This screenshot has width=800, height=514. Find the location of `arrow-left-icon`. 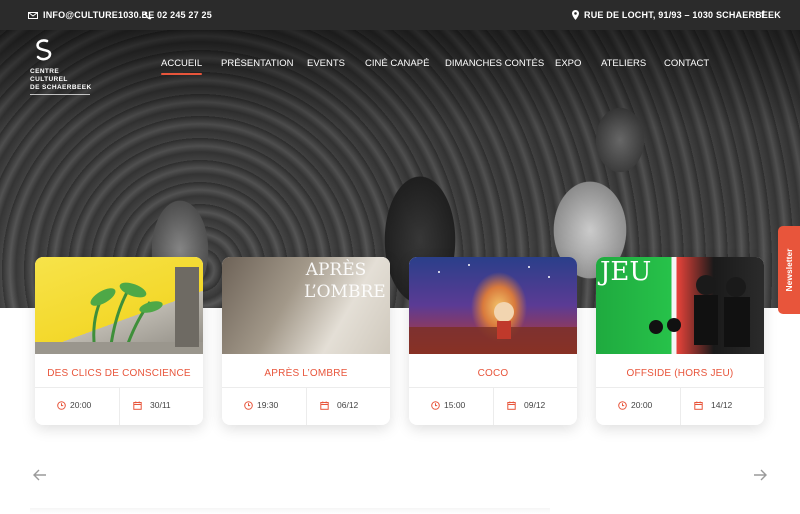

arrow-left-icon is located at coordinates (39, 475).